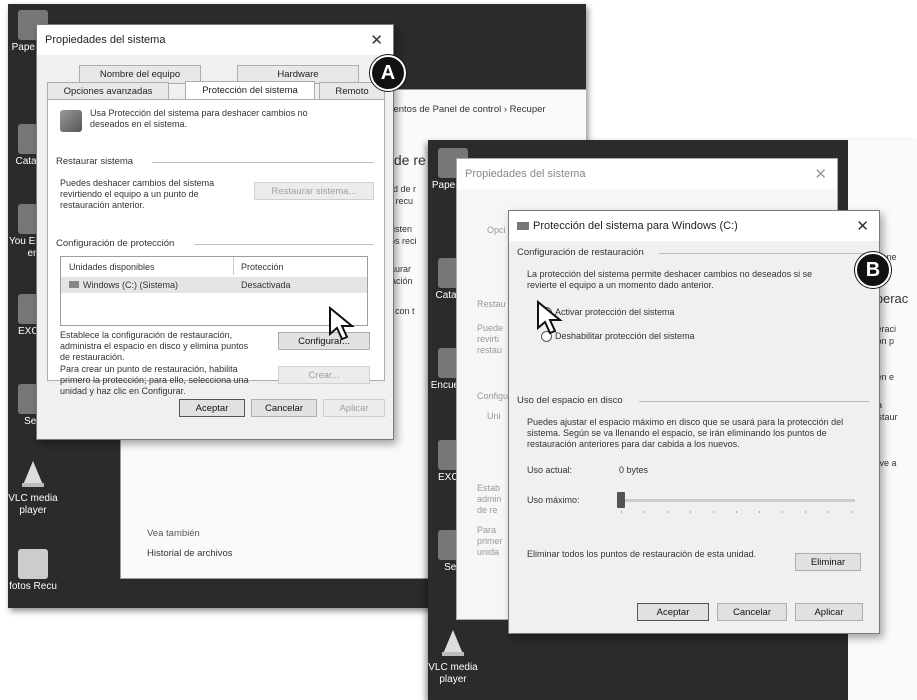 Image resolution: width=917 pixels, height=700 pixels. I want to click on tab-label: Opci, so click(496, 230).